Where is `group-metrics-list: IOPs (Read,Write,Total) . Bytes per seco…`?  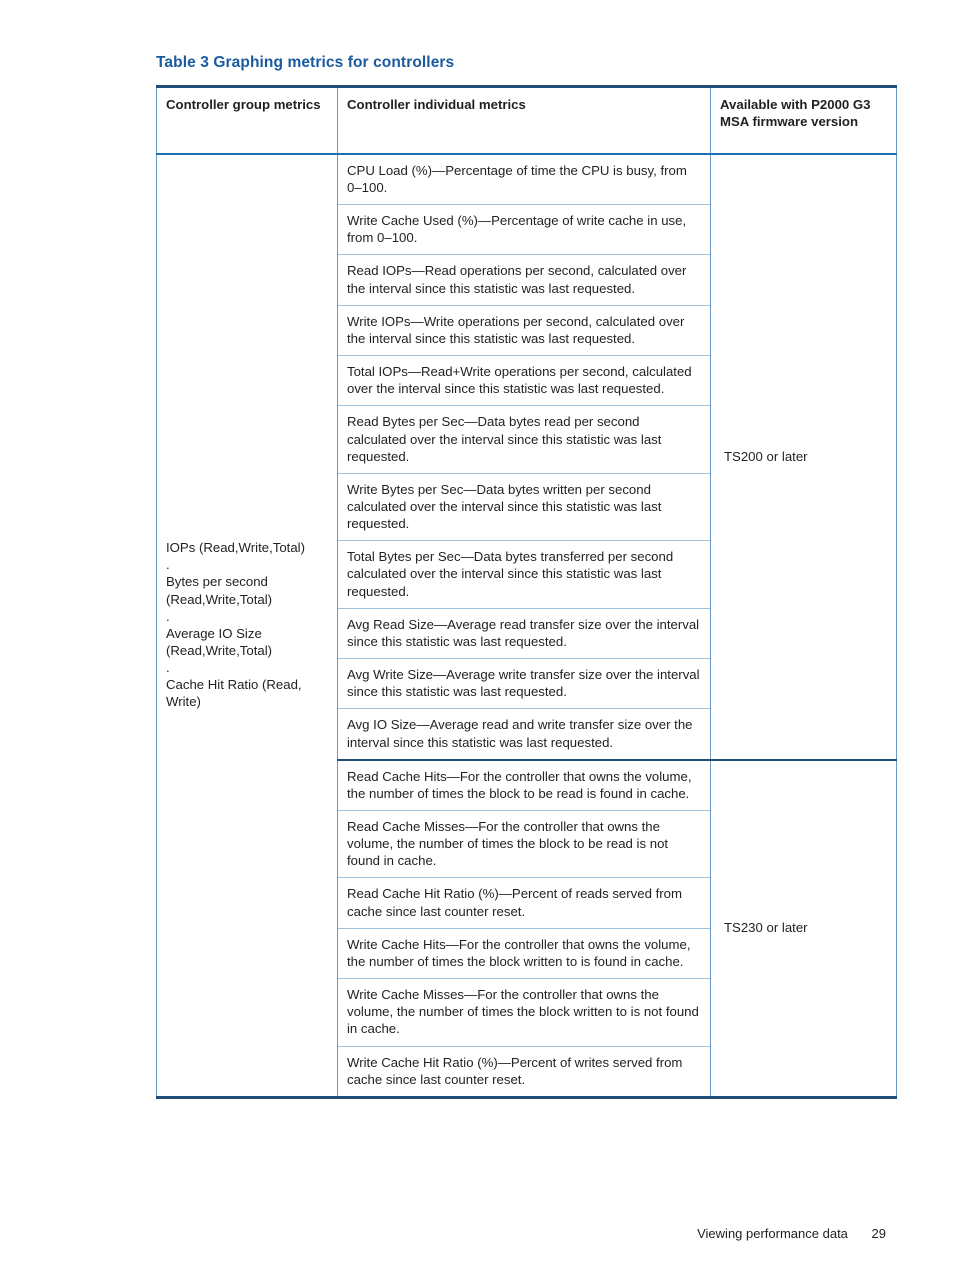 group-metrics-list: IOPs (Read,Write,Total) . Bytes per seco… is located at coordinates (248, 624).